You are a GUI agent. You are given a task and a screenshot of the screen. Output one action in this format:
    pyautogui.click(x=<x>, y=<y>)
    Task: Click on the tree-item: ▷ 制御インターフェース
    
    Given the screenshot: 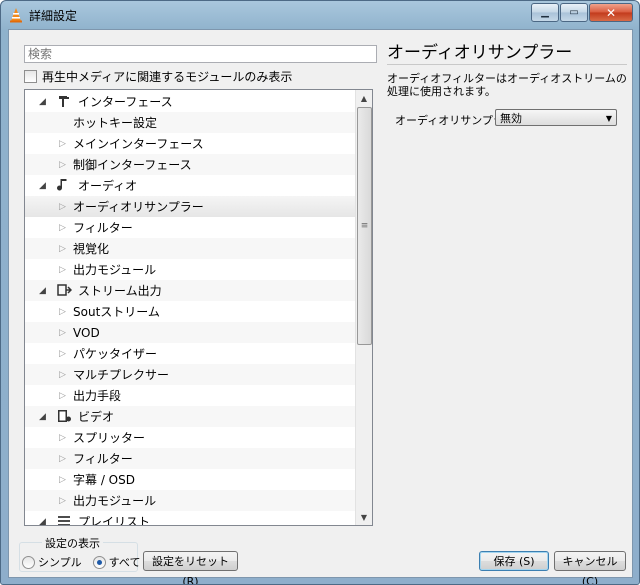 What is the action you would take?
    pyautogui.click(x=190, y=164)
    